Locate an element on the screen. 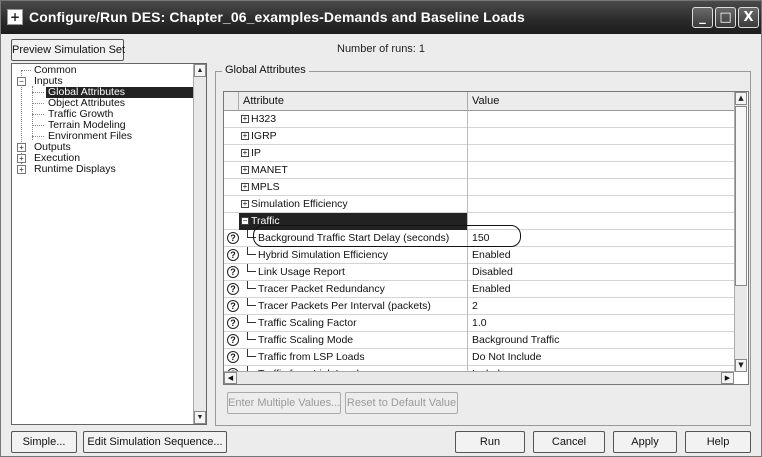 Image resolution: width=762 pixels, height=457 pixels. highlight-callout is located at coordinates (387, 236).